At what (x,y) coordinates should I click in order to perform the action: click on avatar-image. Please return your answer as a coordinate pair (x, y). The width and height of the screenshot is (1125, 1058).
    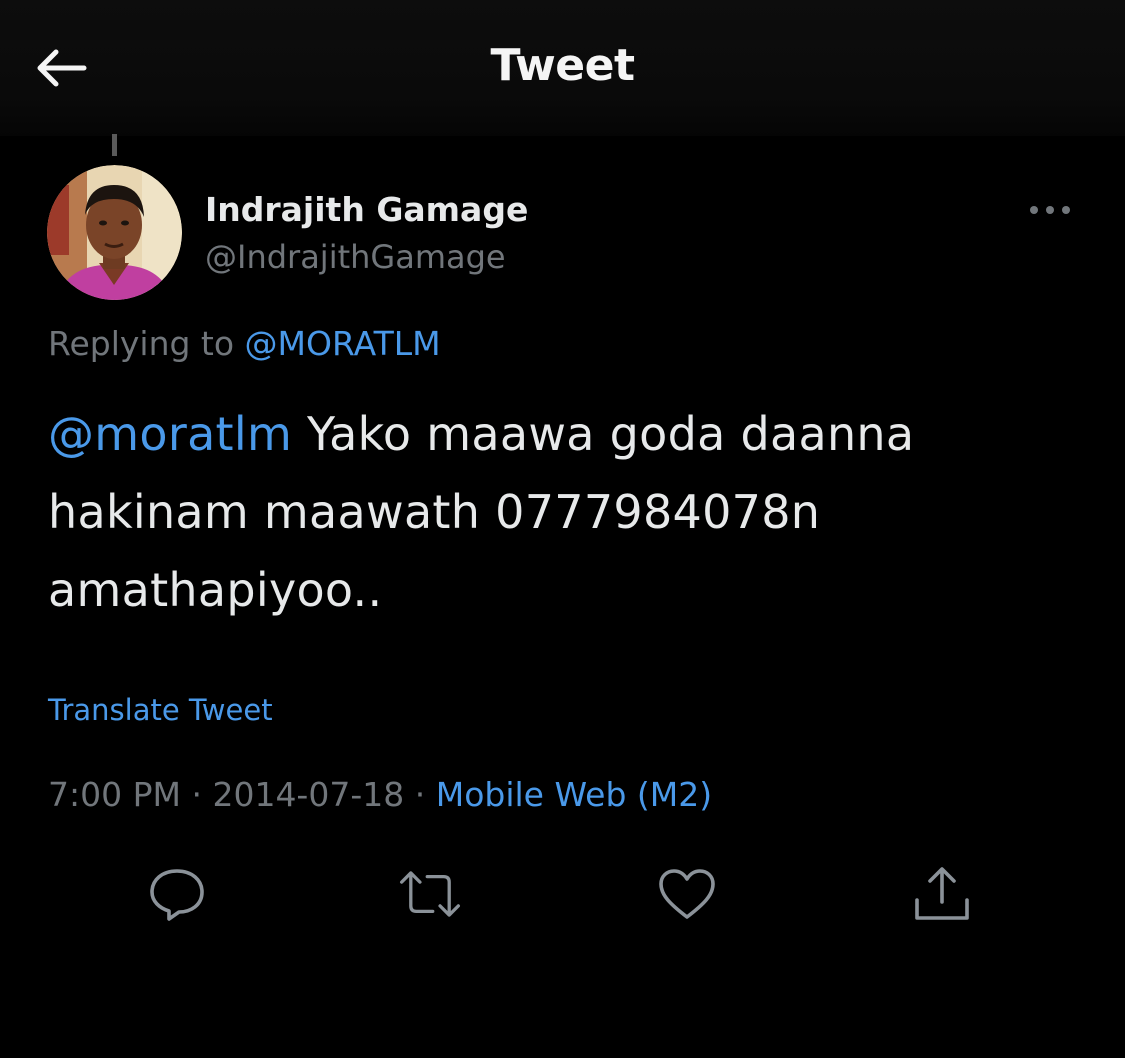
    Looking at the image, I should click on (114, 232).